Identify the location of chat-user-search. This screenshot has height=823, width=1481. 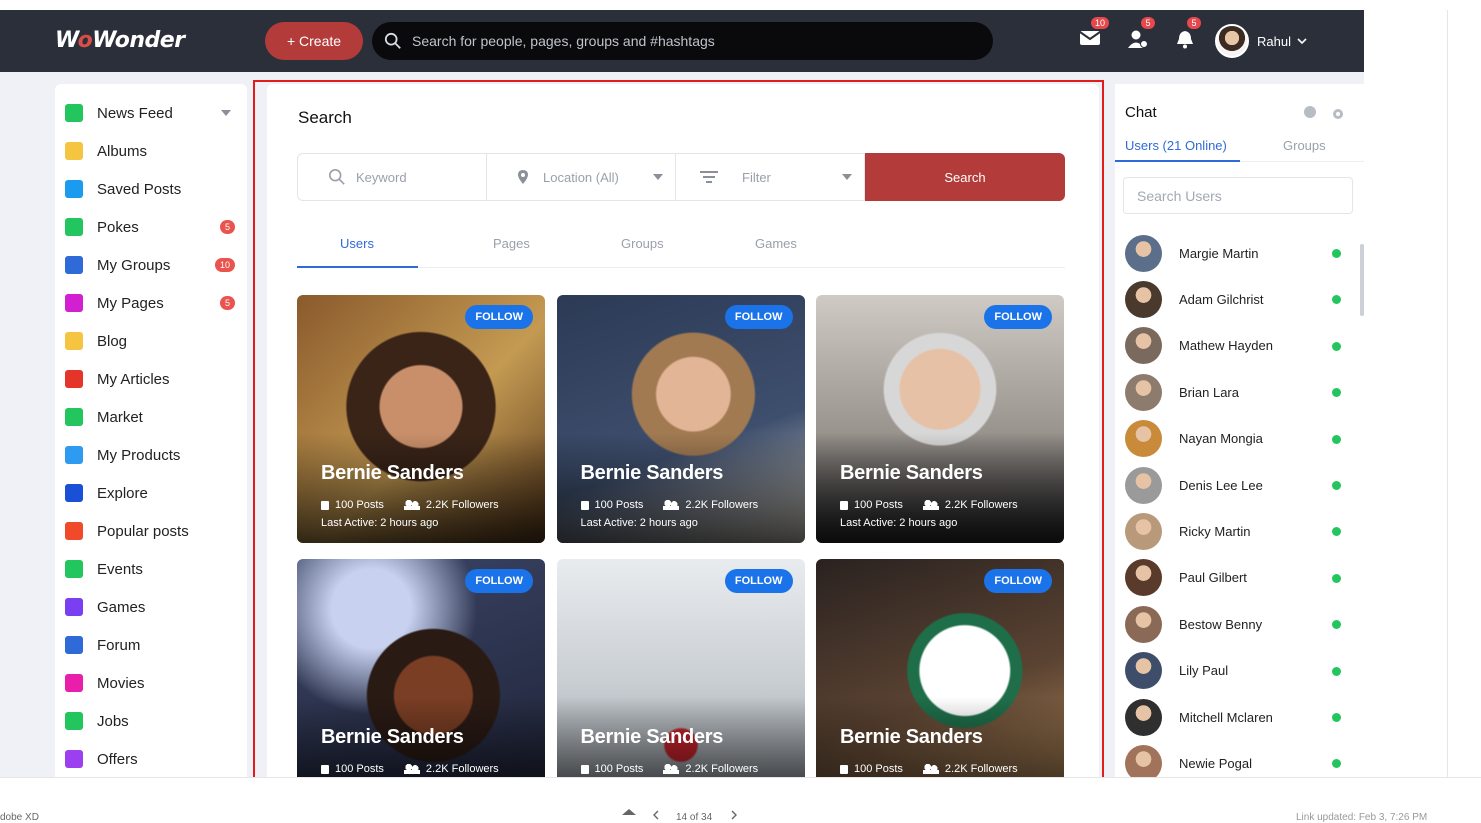
(1238, 195).